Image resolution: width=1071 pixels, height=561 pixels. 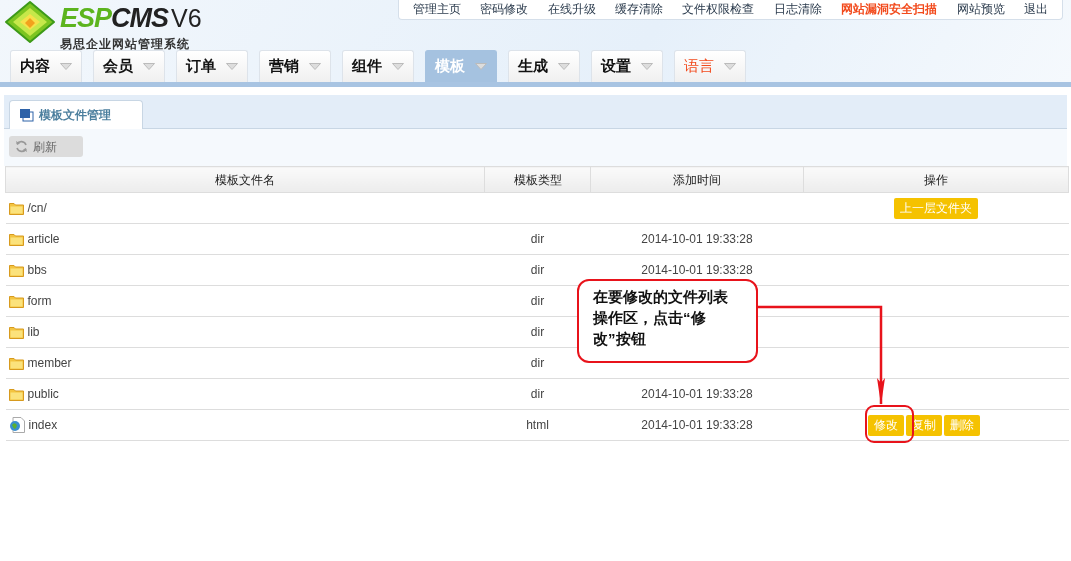 I want to click on file-name: member, so click(x=49, y=363).